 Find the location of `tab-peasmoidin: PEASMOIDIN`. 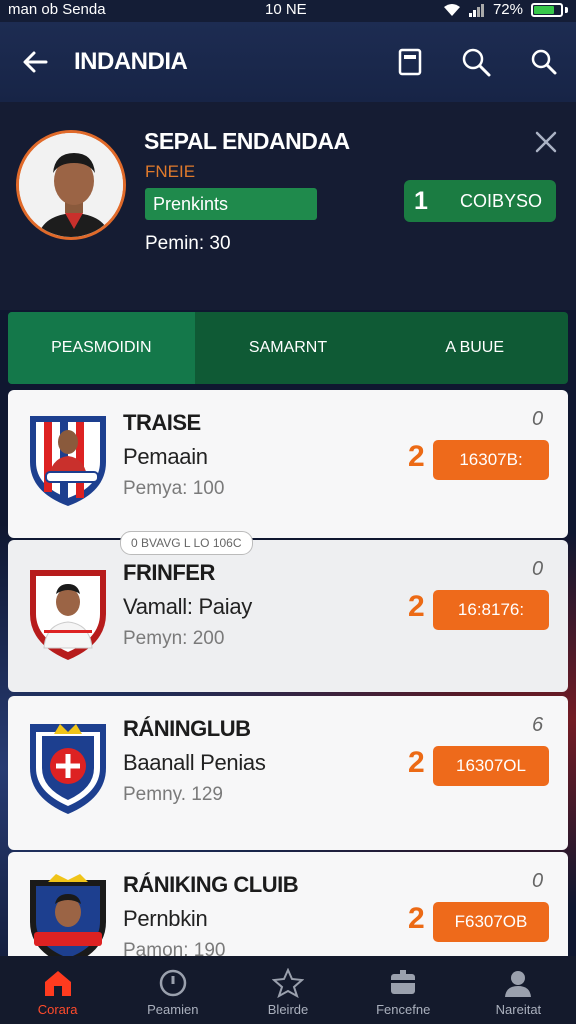

tab-peasmoidin: PEASMOIDIN is located at coordinates (101, 348).